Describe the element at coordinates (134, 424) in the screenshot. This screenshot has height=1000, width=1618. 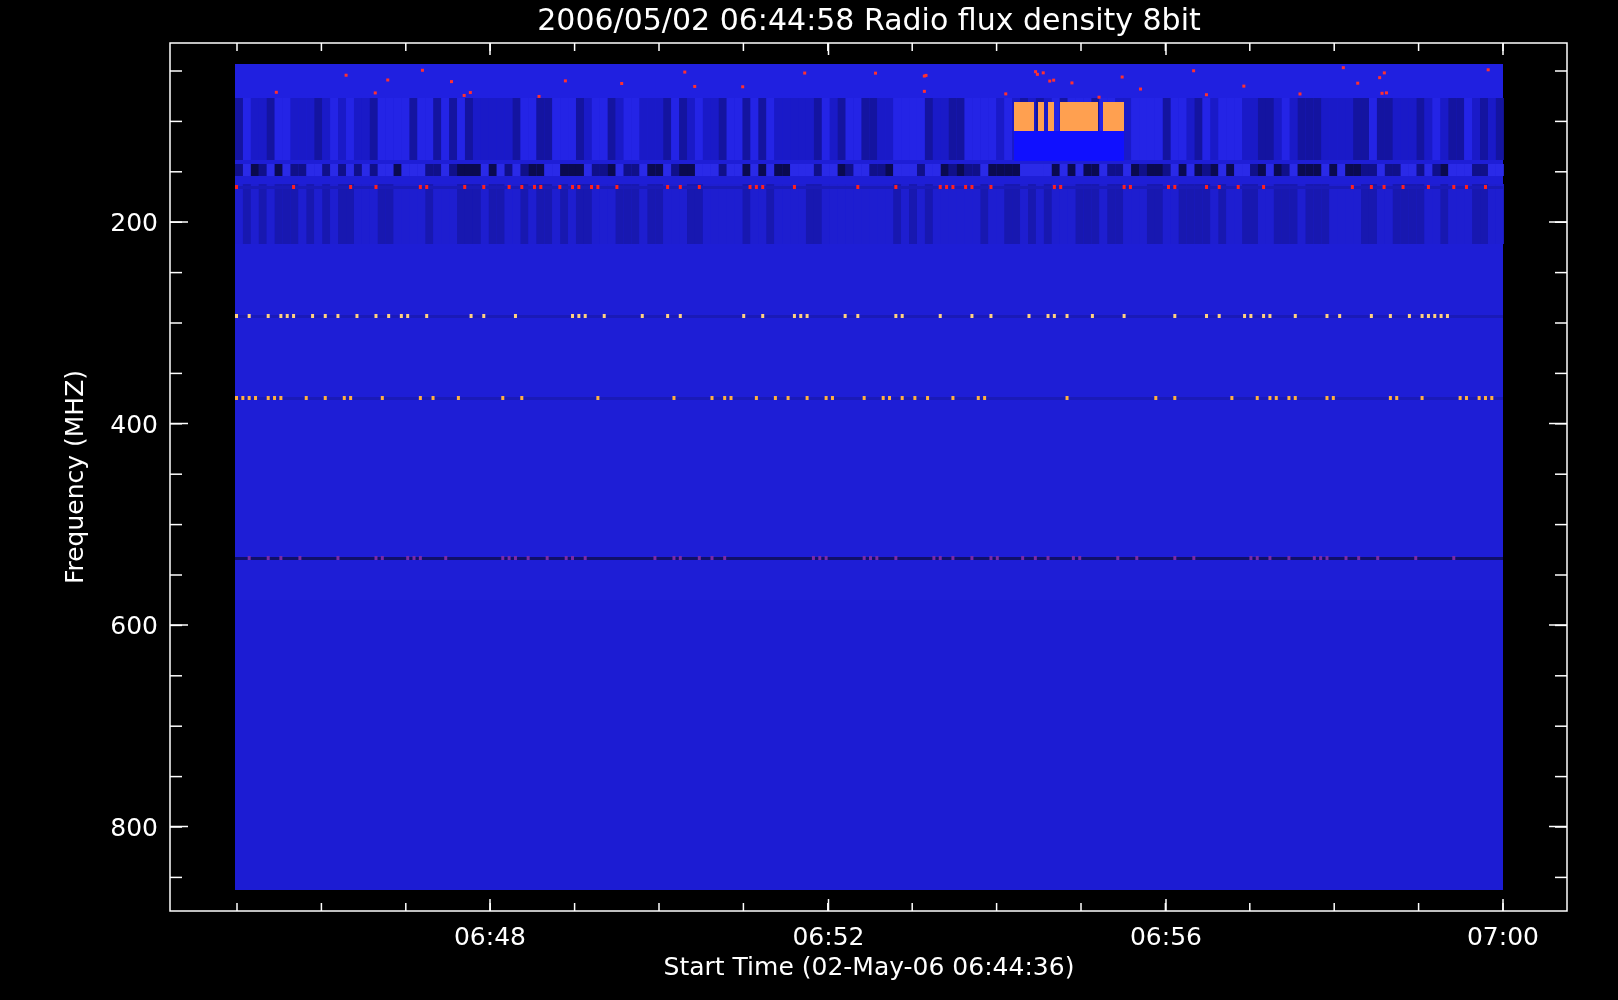
I see `tick-label: 400` at that location.